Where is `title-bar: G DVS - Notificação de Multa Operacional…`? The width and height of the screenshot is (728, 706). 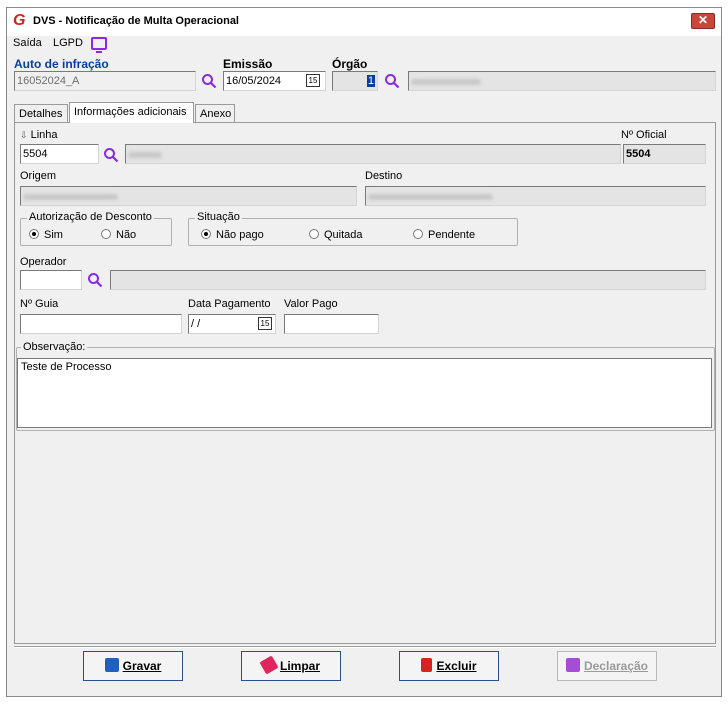 title-bar: G DVS - Notificação de Multa Operacional… is located at coordinates (364, 22).